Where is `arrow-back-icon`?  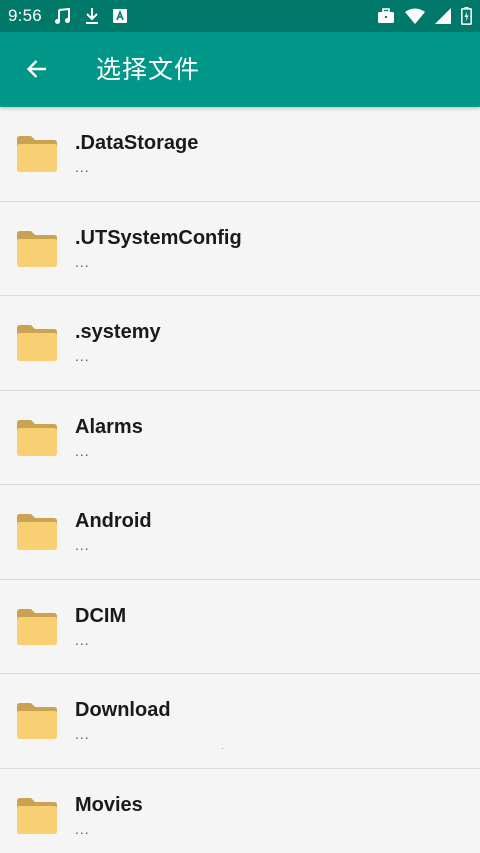
arrow-back-icon is located at coordinates (37, 69).